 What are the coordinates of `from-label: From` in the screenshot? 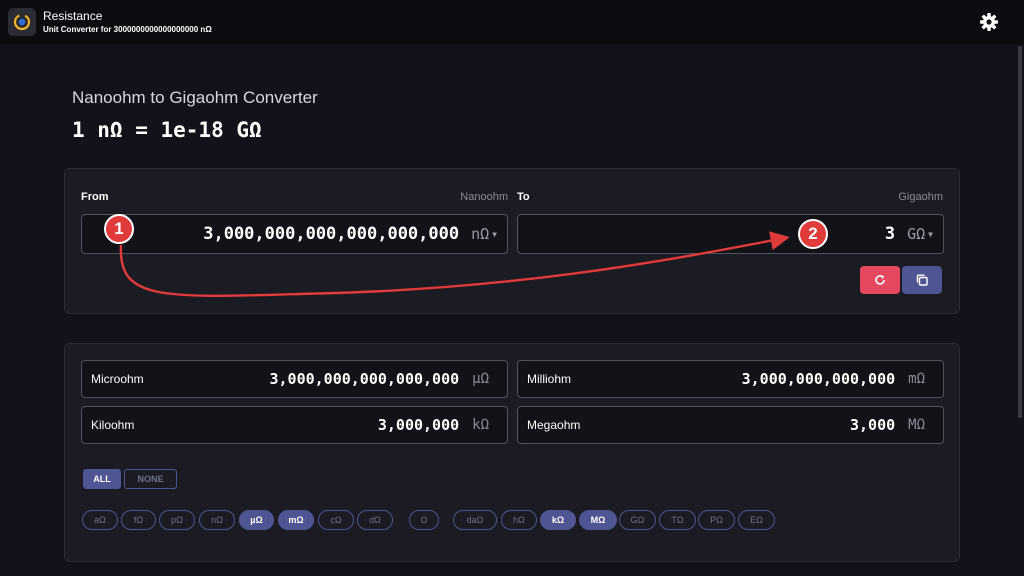 It's located at (95, 197).